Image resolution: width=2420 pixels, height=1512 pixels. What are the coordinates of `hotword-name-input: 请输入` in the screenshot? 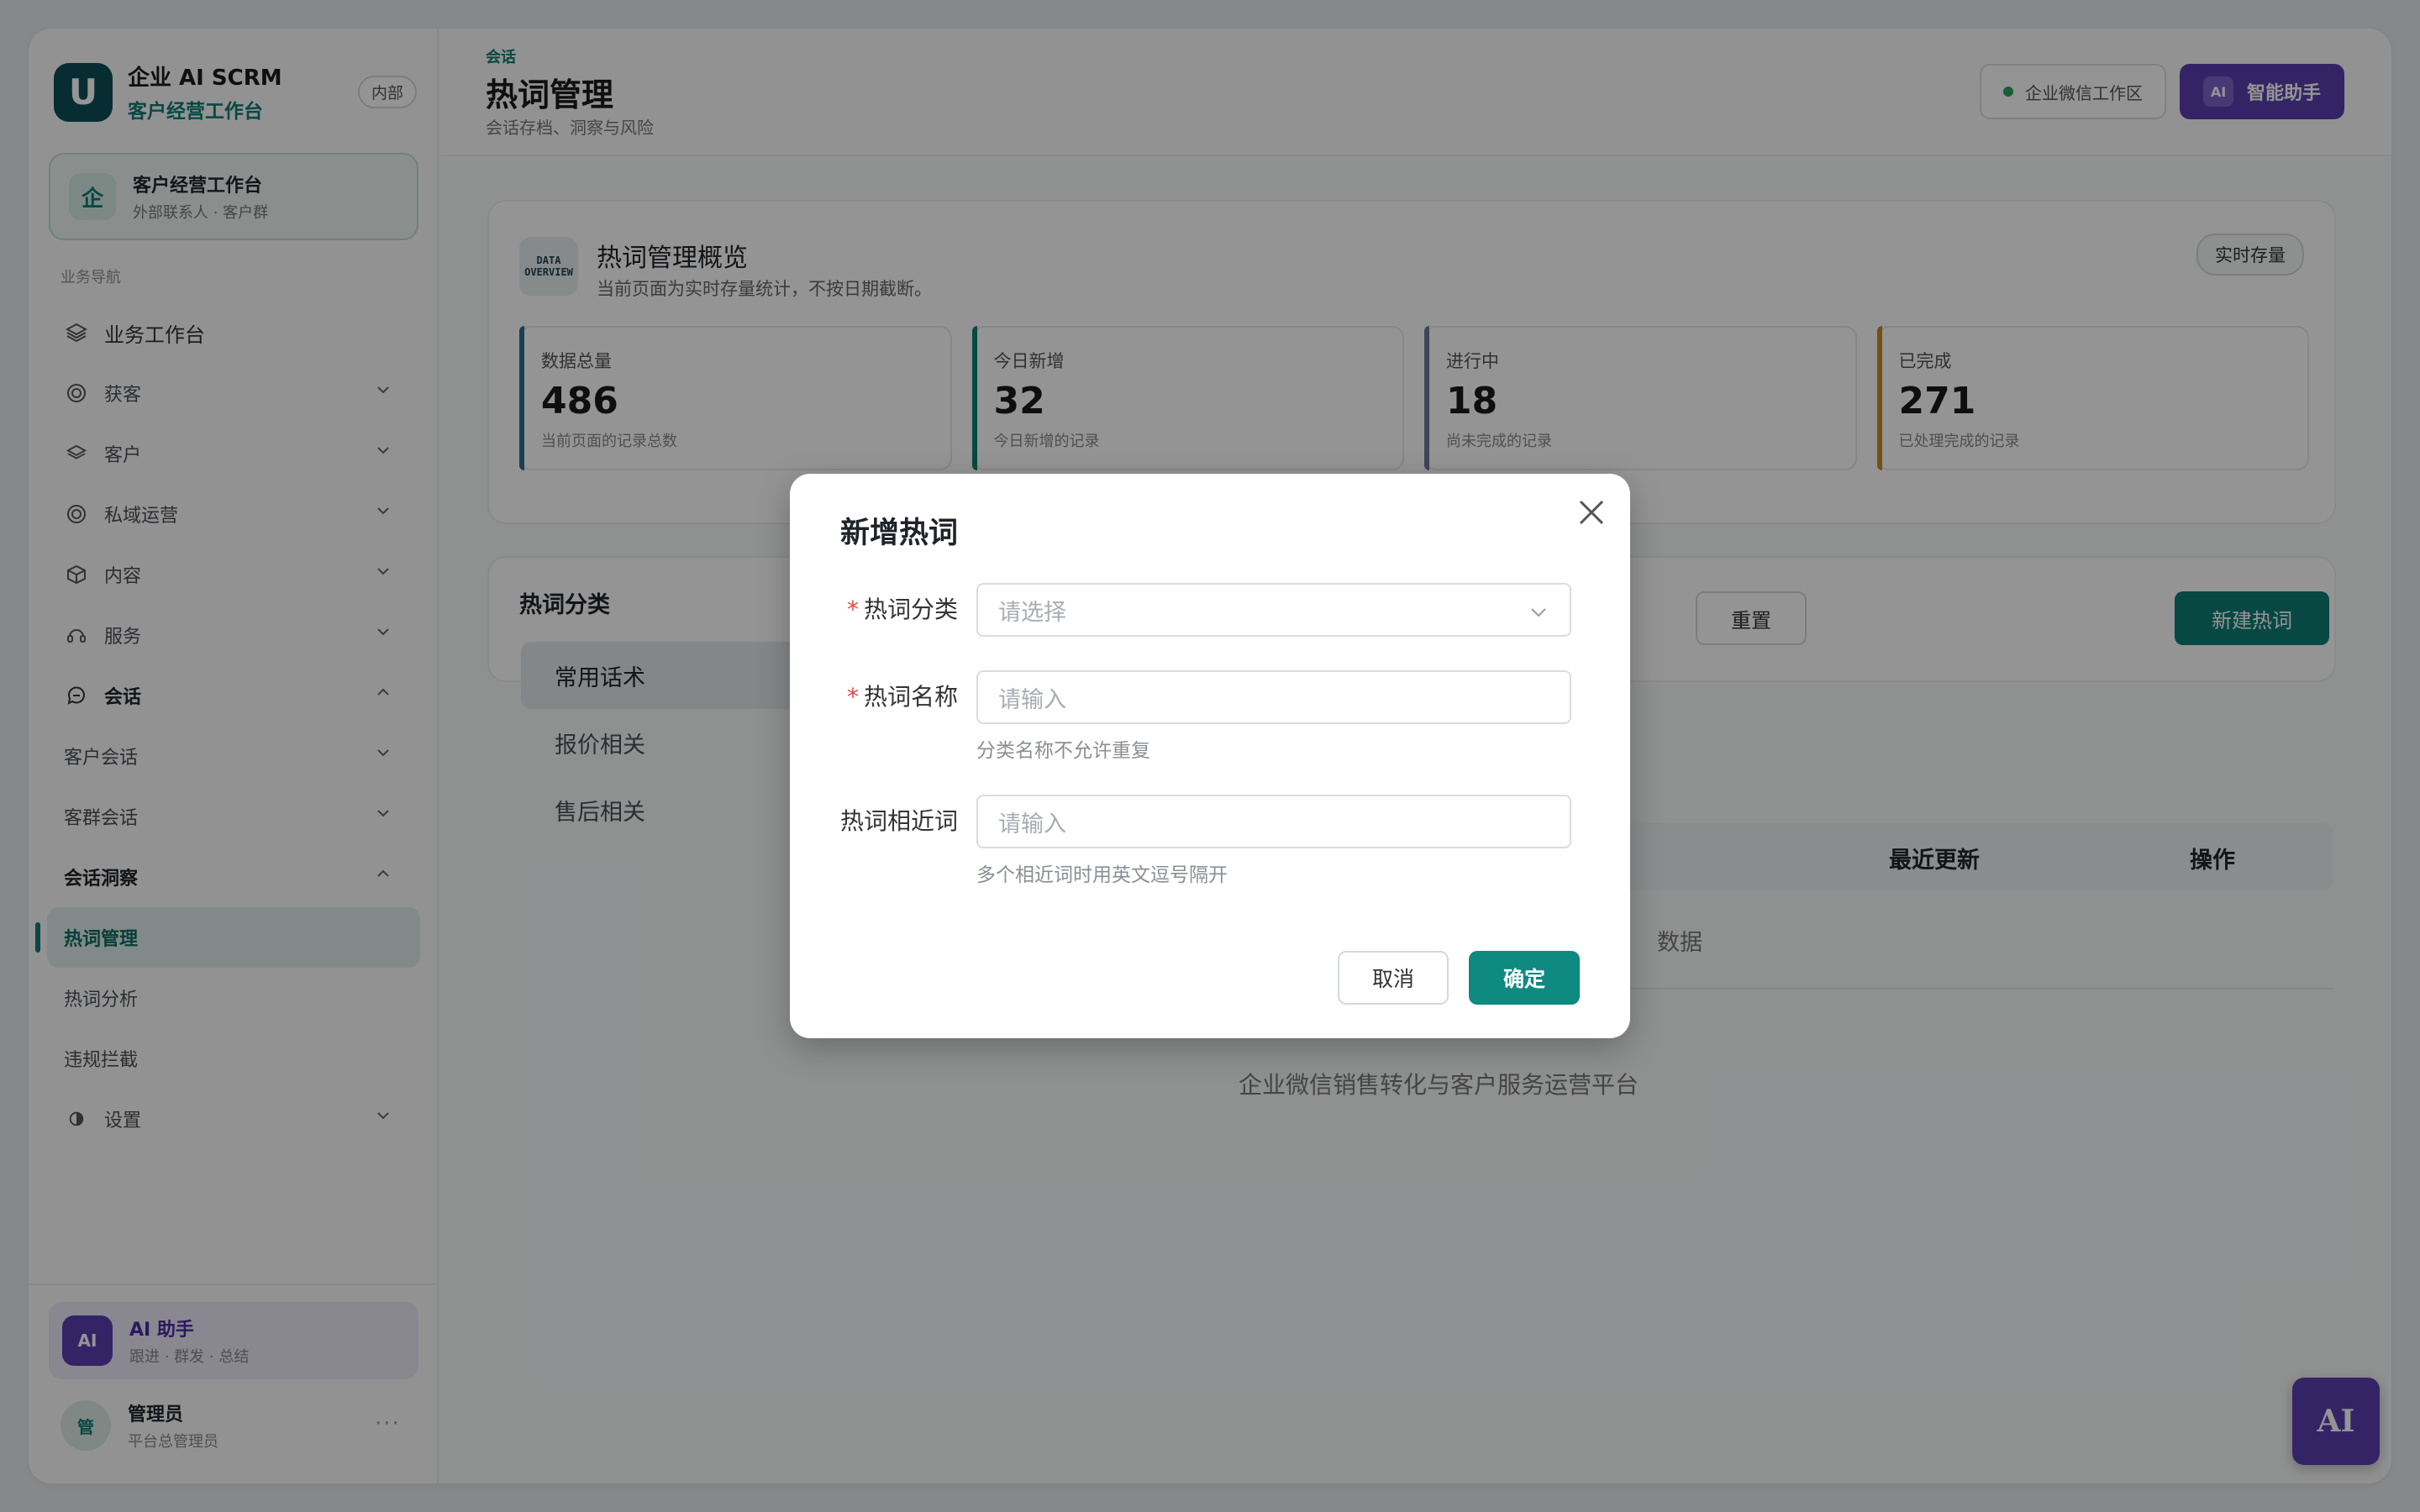 It's located at (1273, 697).